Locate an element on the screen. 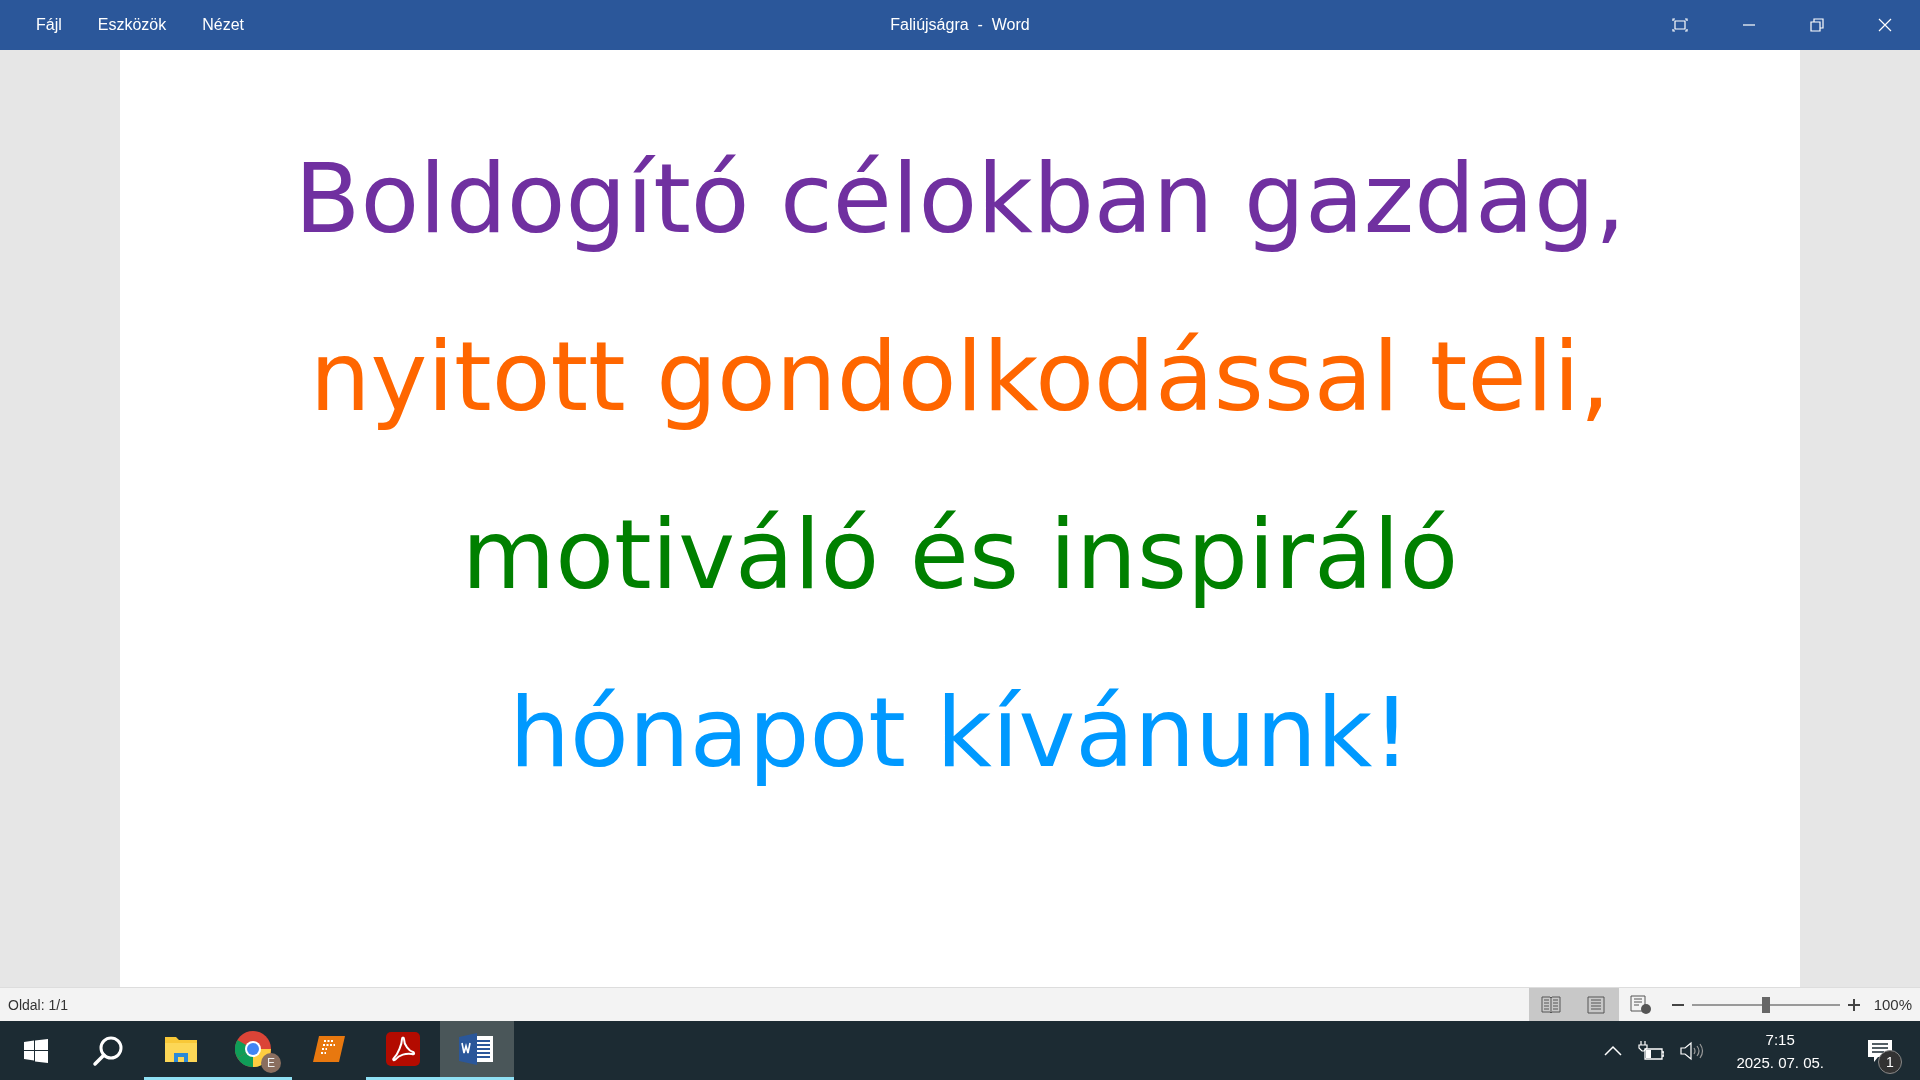  app-icon is located at coordinates (329, 1049).